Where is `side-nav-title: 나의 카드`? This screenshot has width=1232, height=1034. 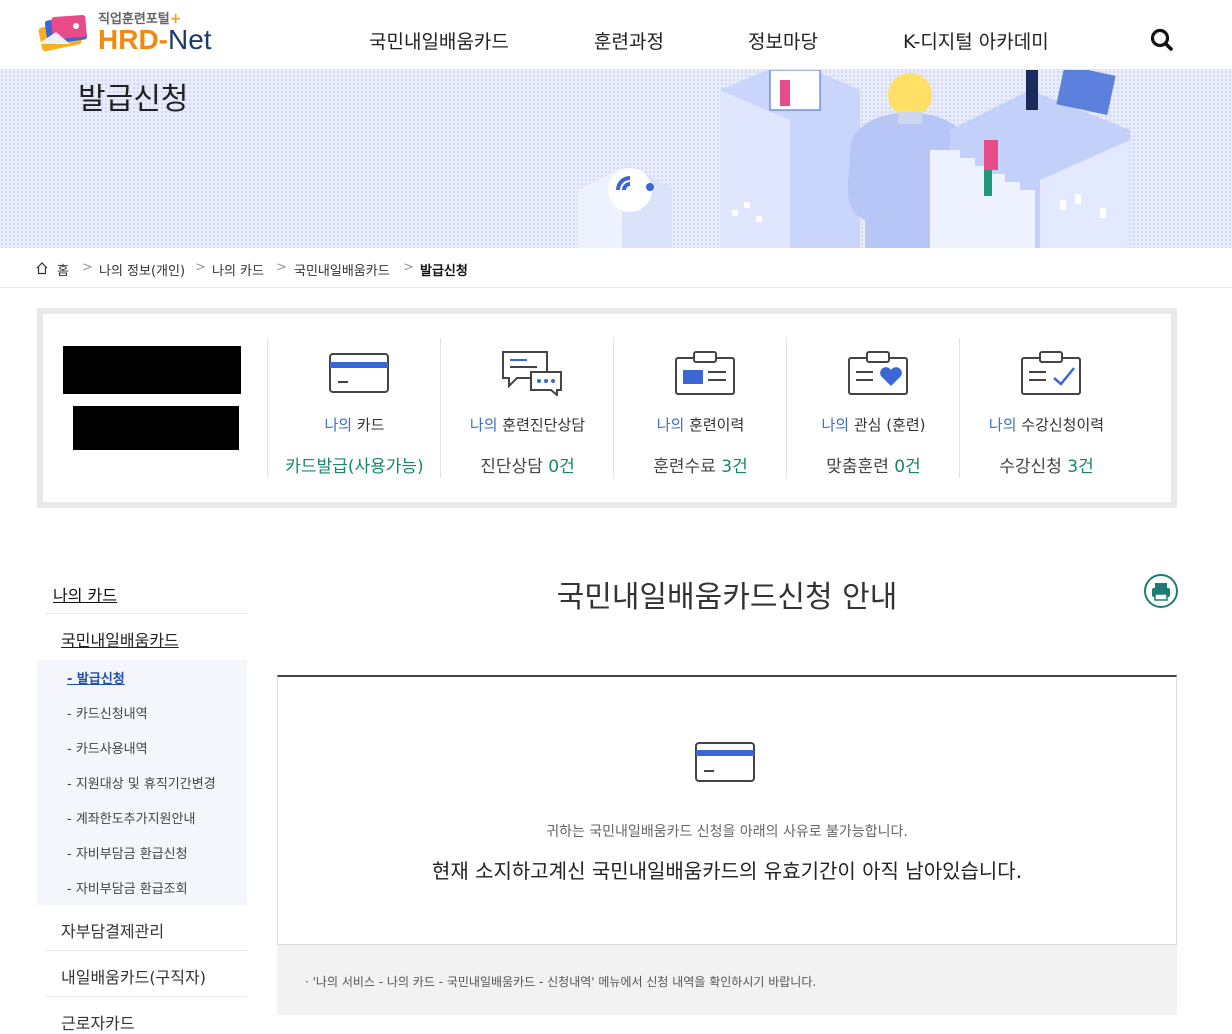
side-nav-title: 나의 카드 is located at coordinates (85, 594).